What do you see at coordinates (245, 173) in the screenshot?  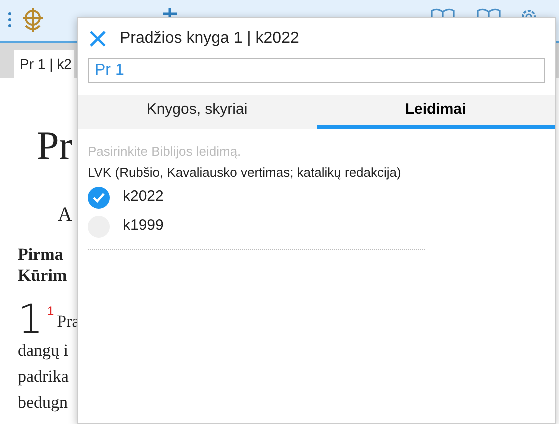 I see `edition-group-label: LVK (Rubšio, Kavaliausko vertimas; katalikų redakcija)` at bounding box center [245, 173].